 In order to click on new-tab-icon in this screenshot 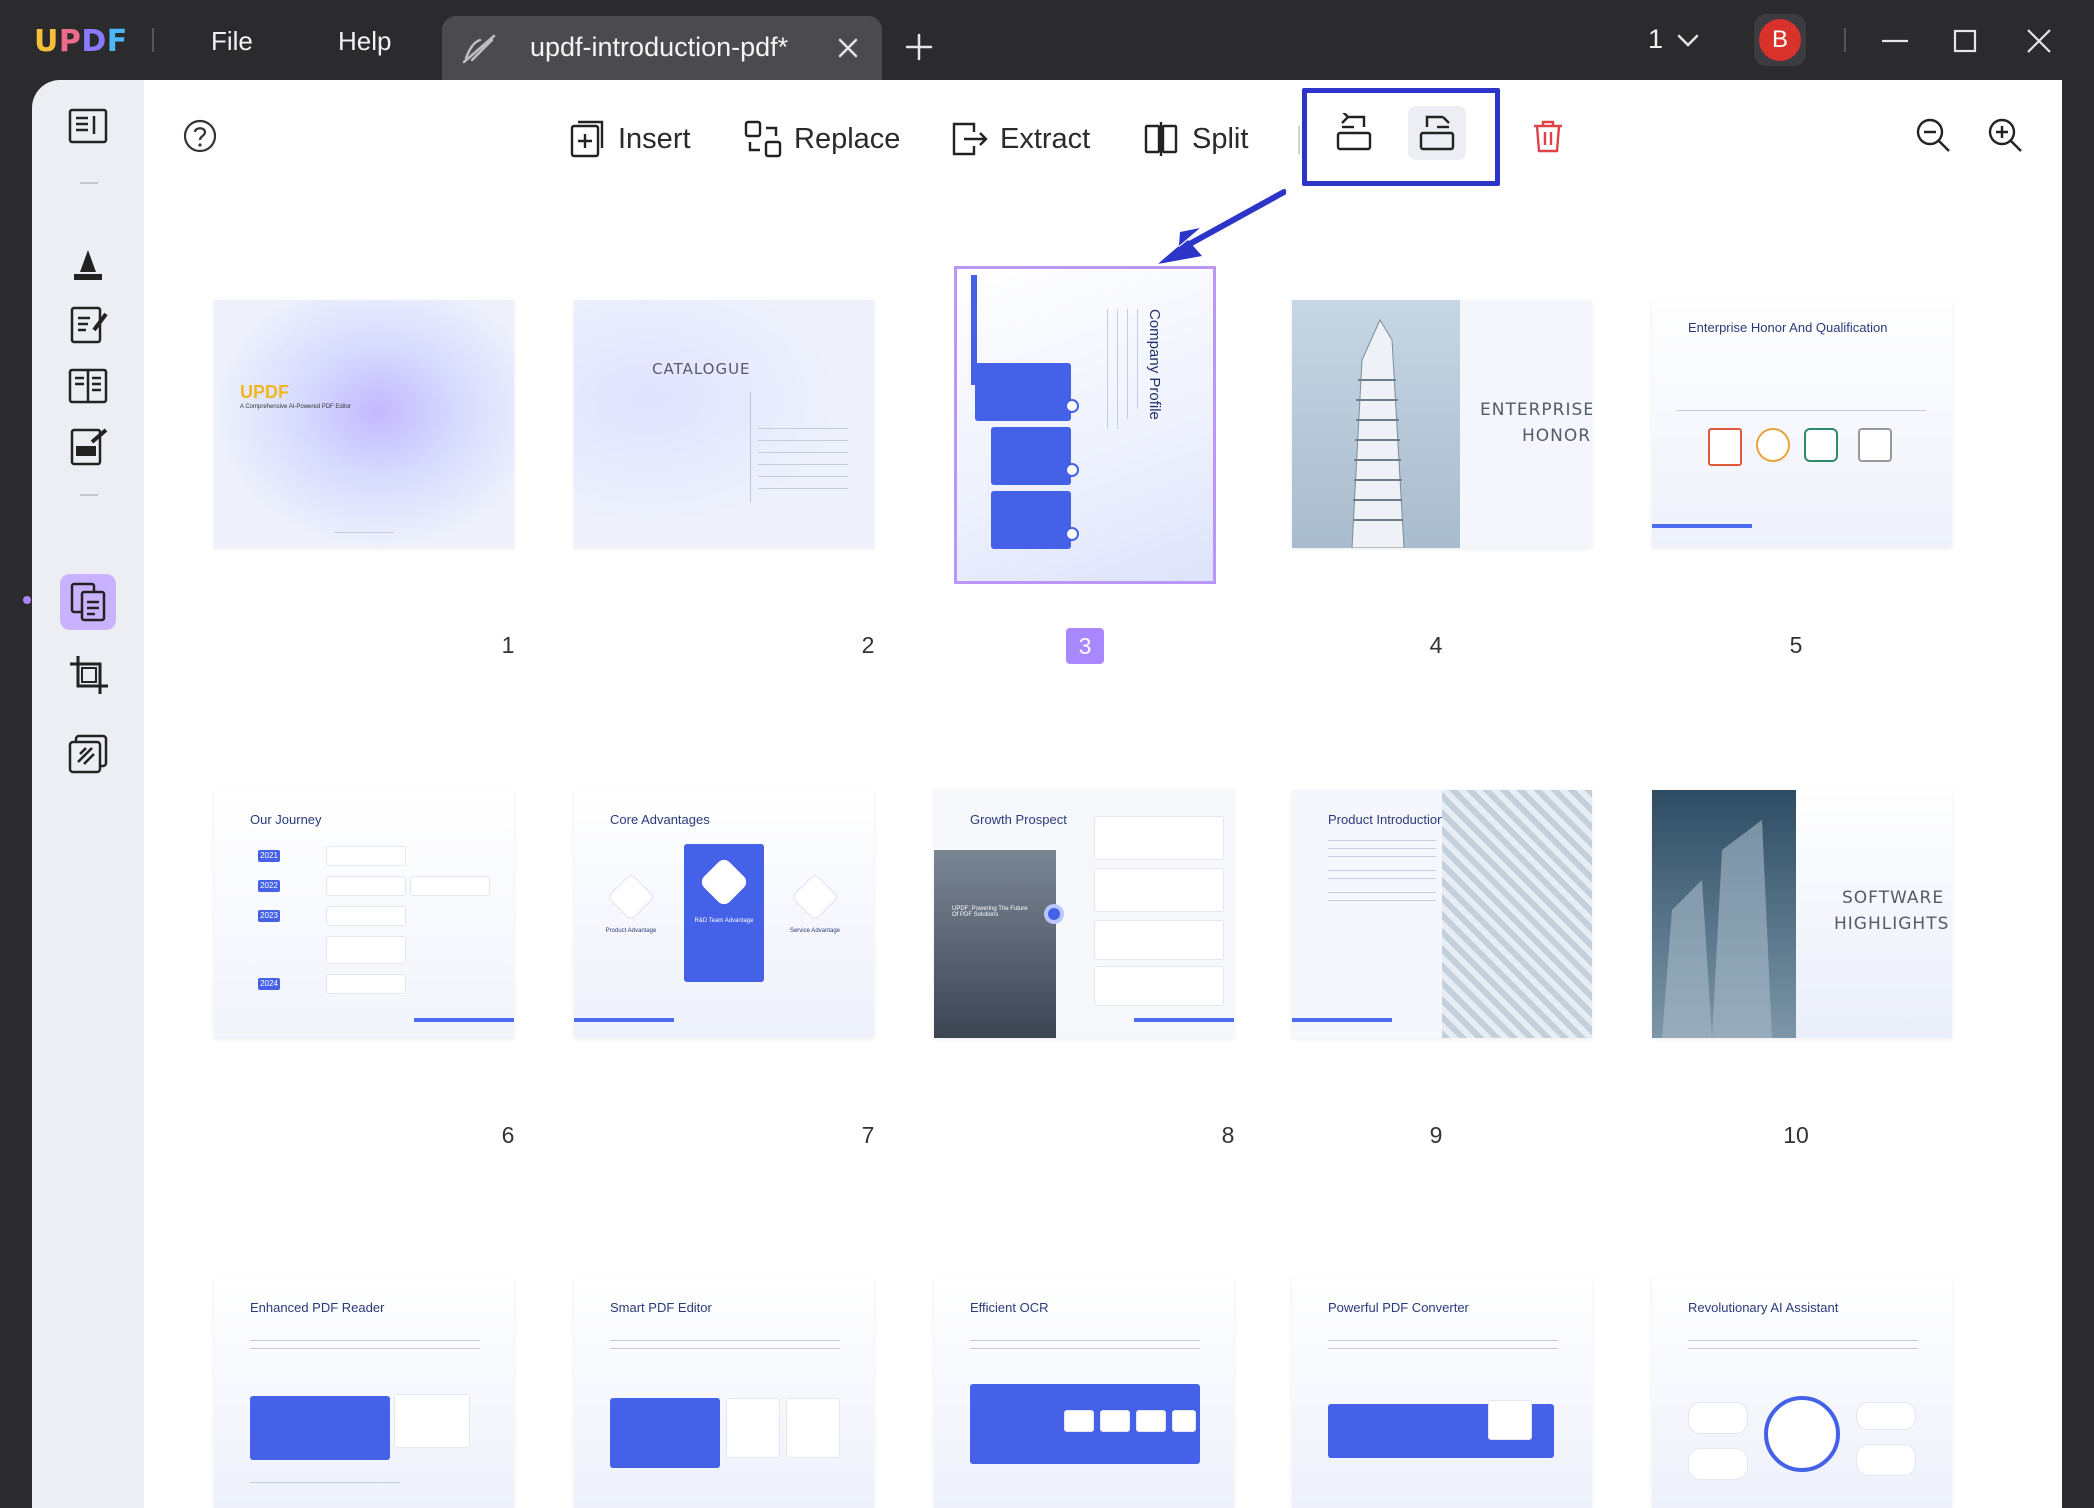, I will do `click(919, 47)`.